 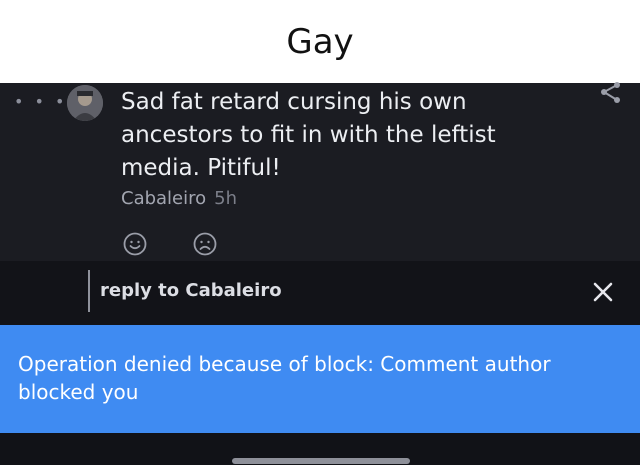 What do you see at coordinates (205, 244) in the screenshot?
I see `frown-icon` at bounding box center [205, 244].